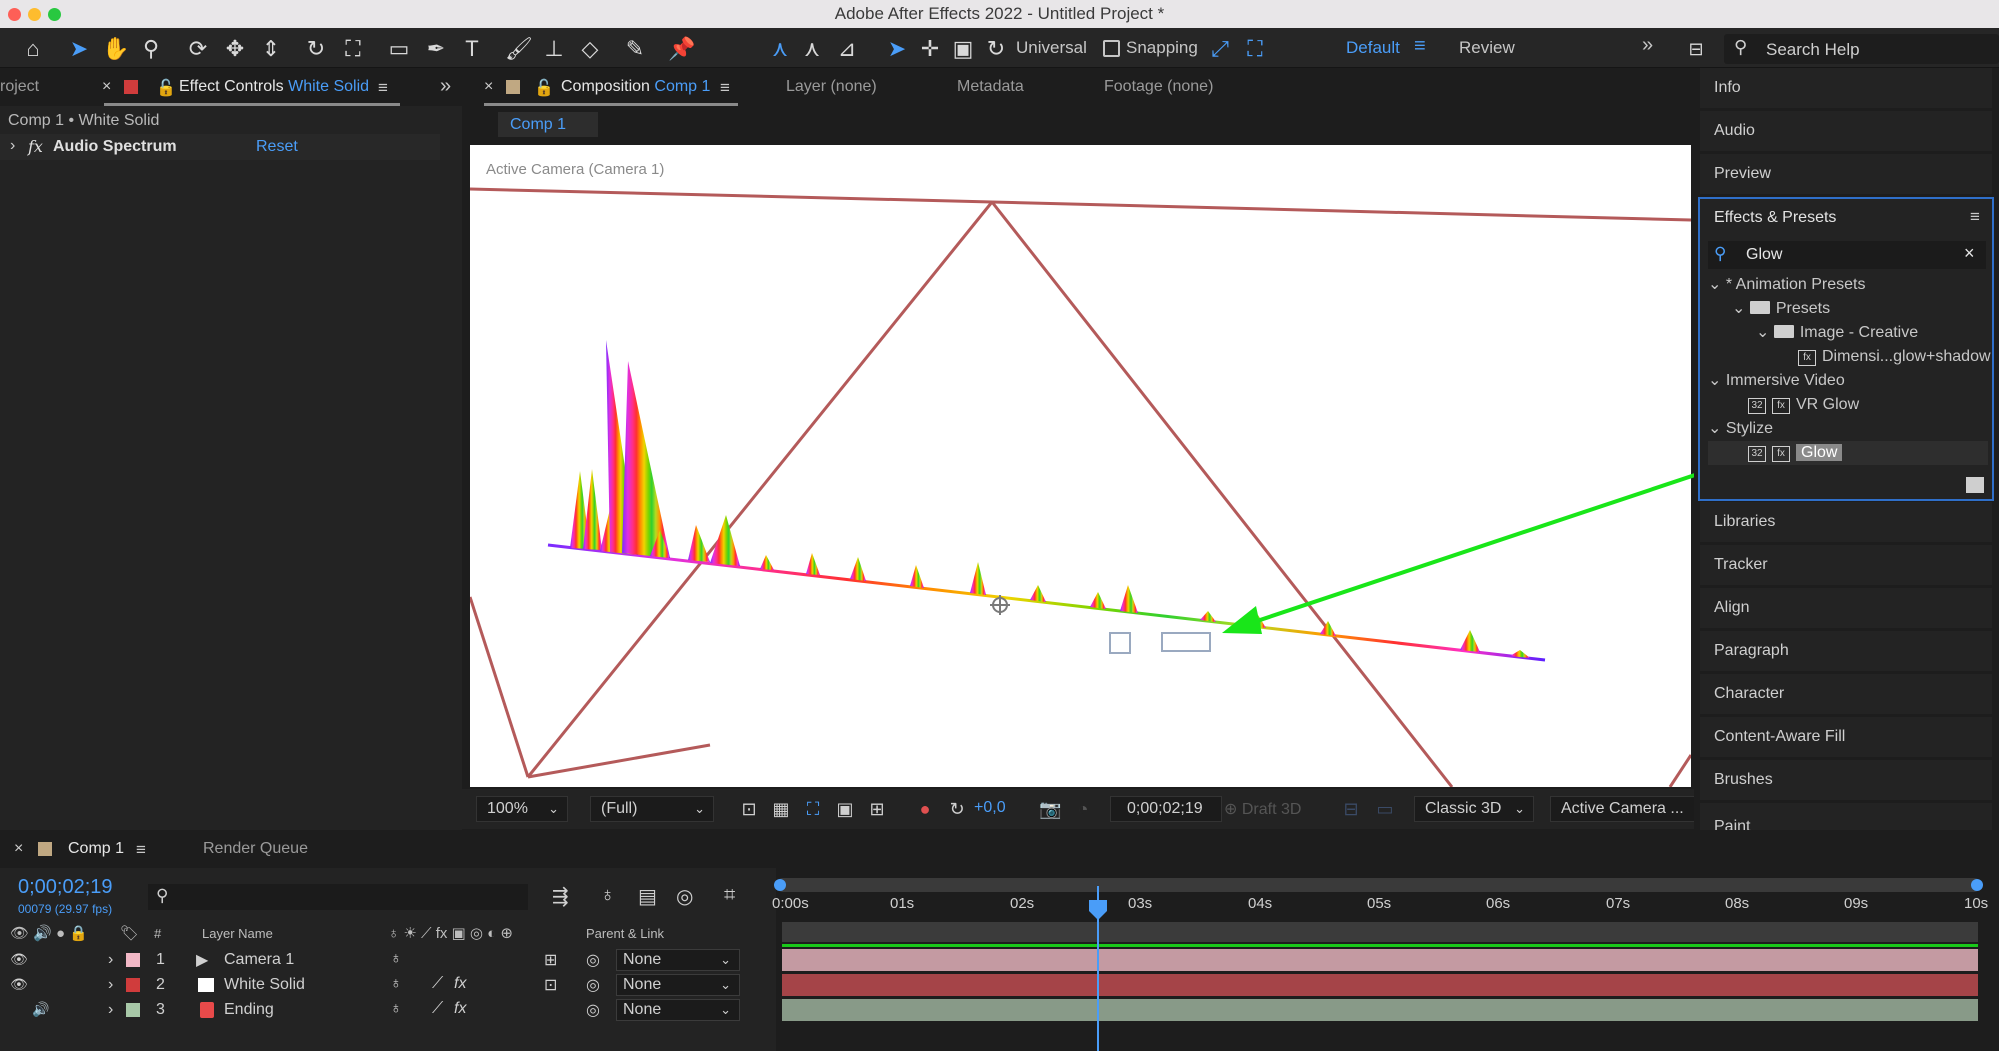  I want to click on tree-item-stylize: ⌄ Stylize, so click(1848, 429).